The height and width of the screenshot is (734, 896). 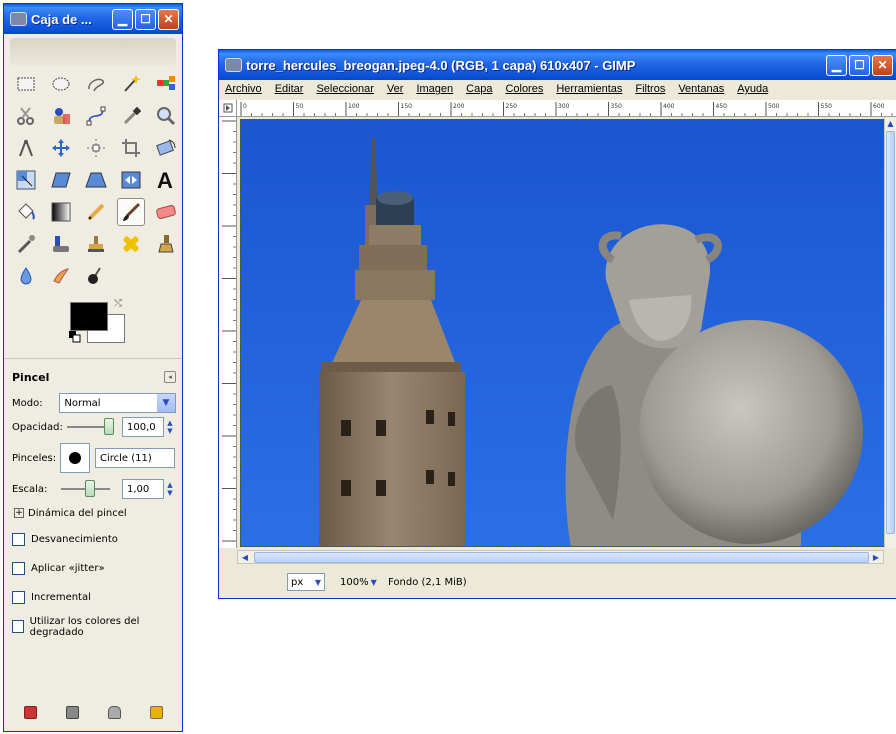 What do you see at coordinates (131, 212) in the screenshot?
I see `paintbrush-icon` at bounding box center [131, 212].